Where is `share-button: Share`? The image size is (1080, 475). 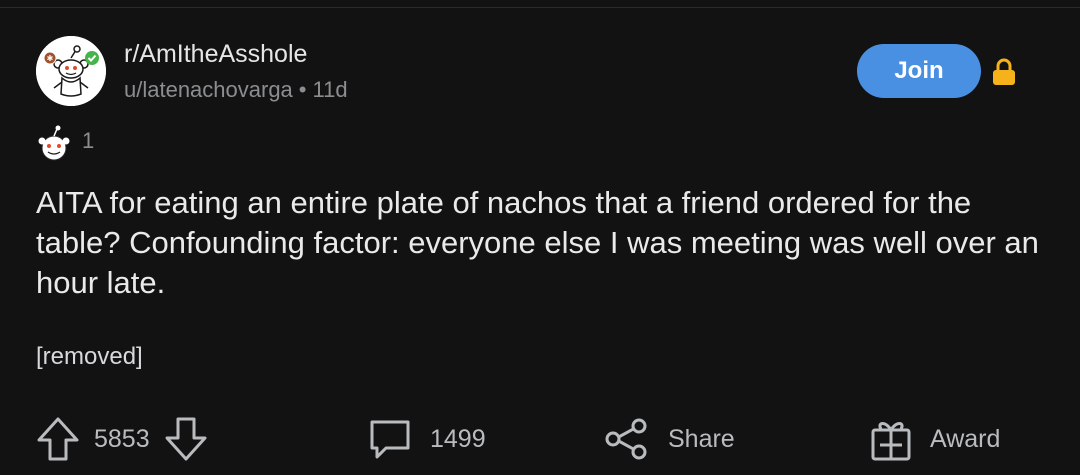
share-button: Share is located at coordinates (669, 439).